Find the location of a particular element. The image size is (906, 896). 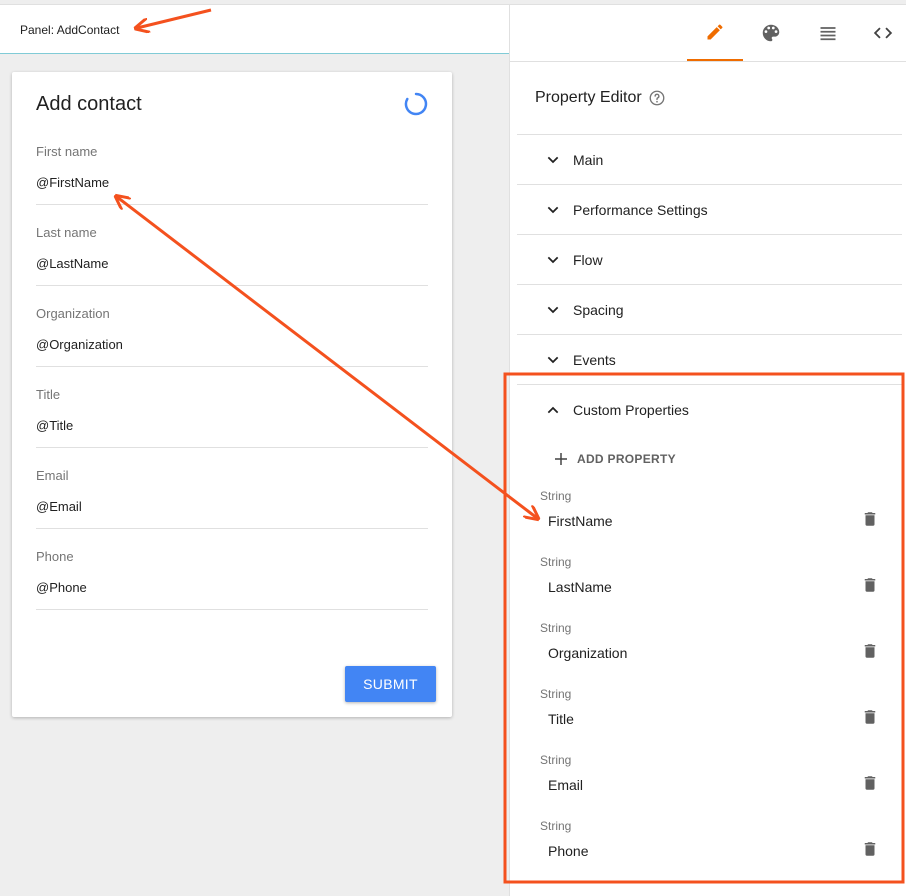

field-label: Last name is located at coordinates (66, 232).